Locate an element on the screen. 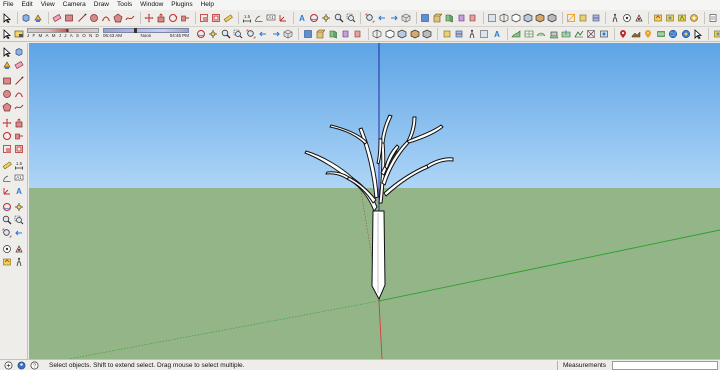  section-cut-icon is located at coordinates (595, 18).